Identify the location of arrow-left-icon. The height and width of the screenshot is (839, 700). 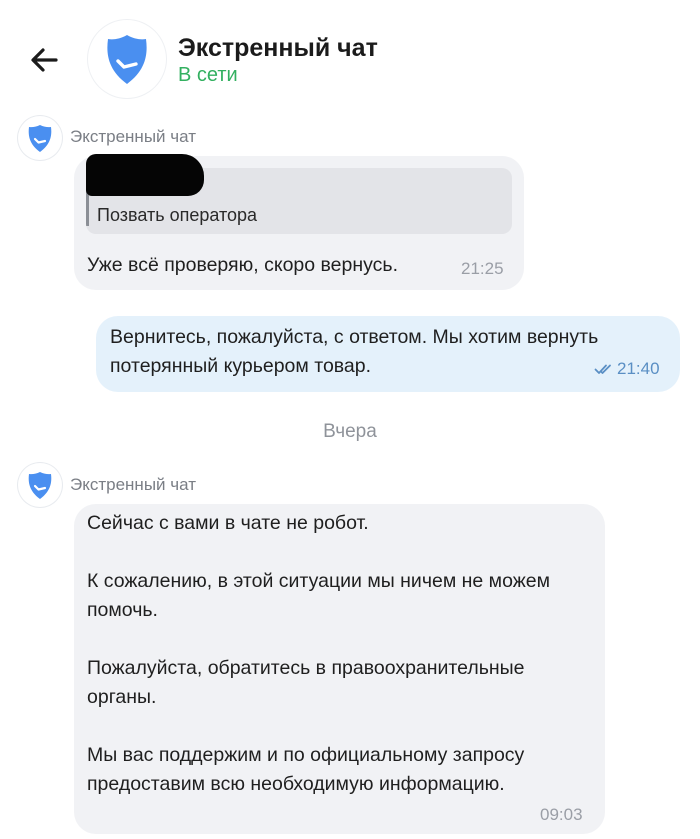
(44, 60).